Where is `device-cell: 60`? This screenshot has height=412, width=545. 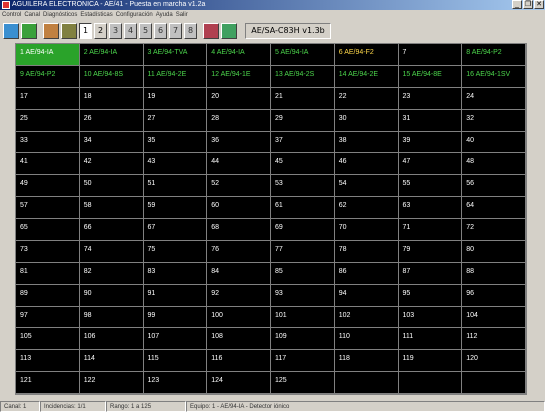 device-cell: 60 is located at coordinates (239, 208).